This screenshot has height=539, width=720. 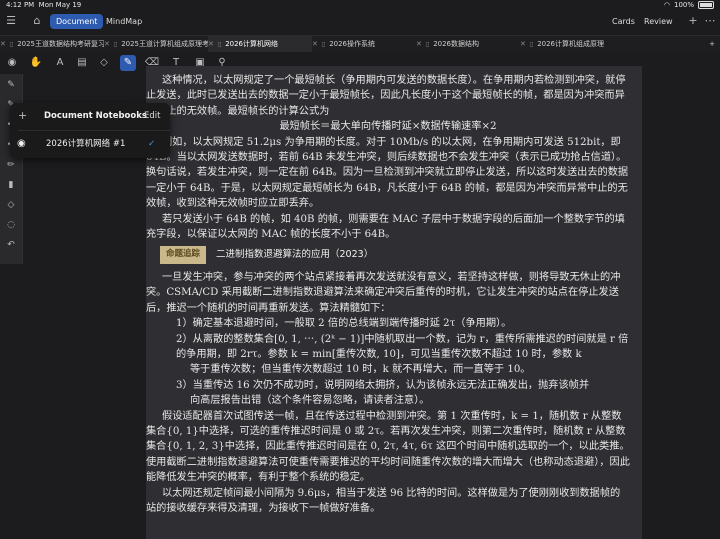 What do you see at coordinates (623, 21) in the screenshot?
I see `cards-button: Cards` at bounding box center [623, 21].